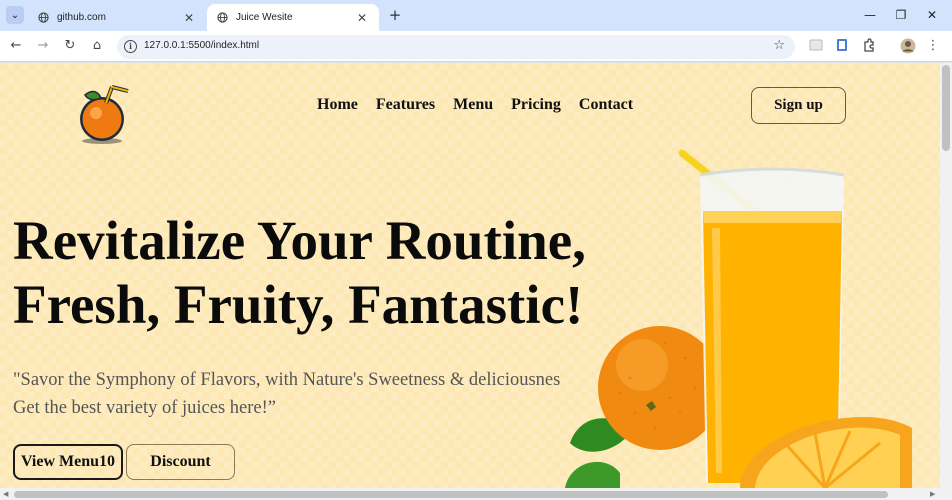 This screenshot has height=500, width=952. What do you see at coordinates (117, 17) in the screenshot?
I see `tab-github: github.com ✕` at bounding box center [117, 17].